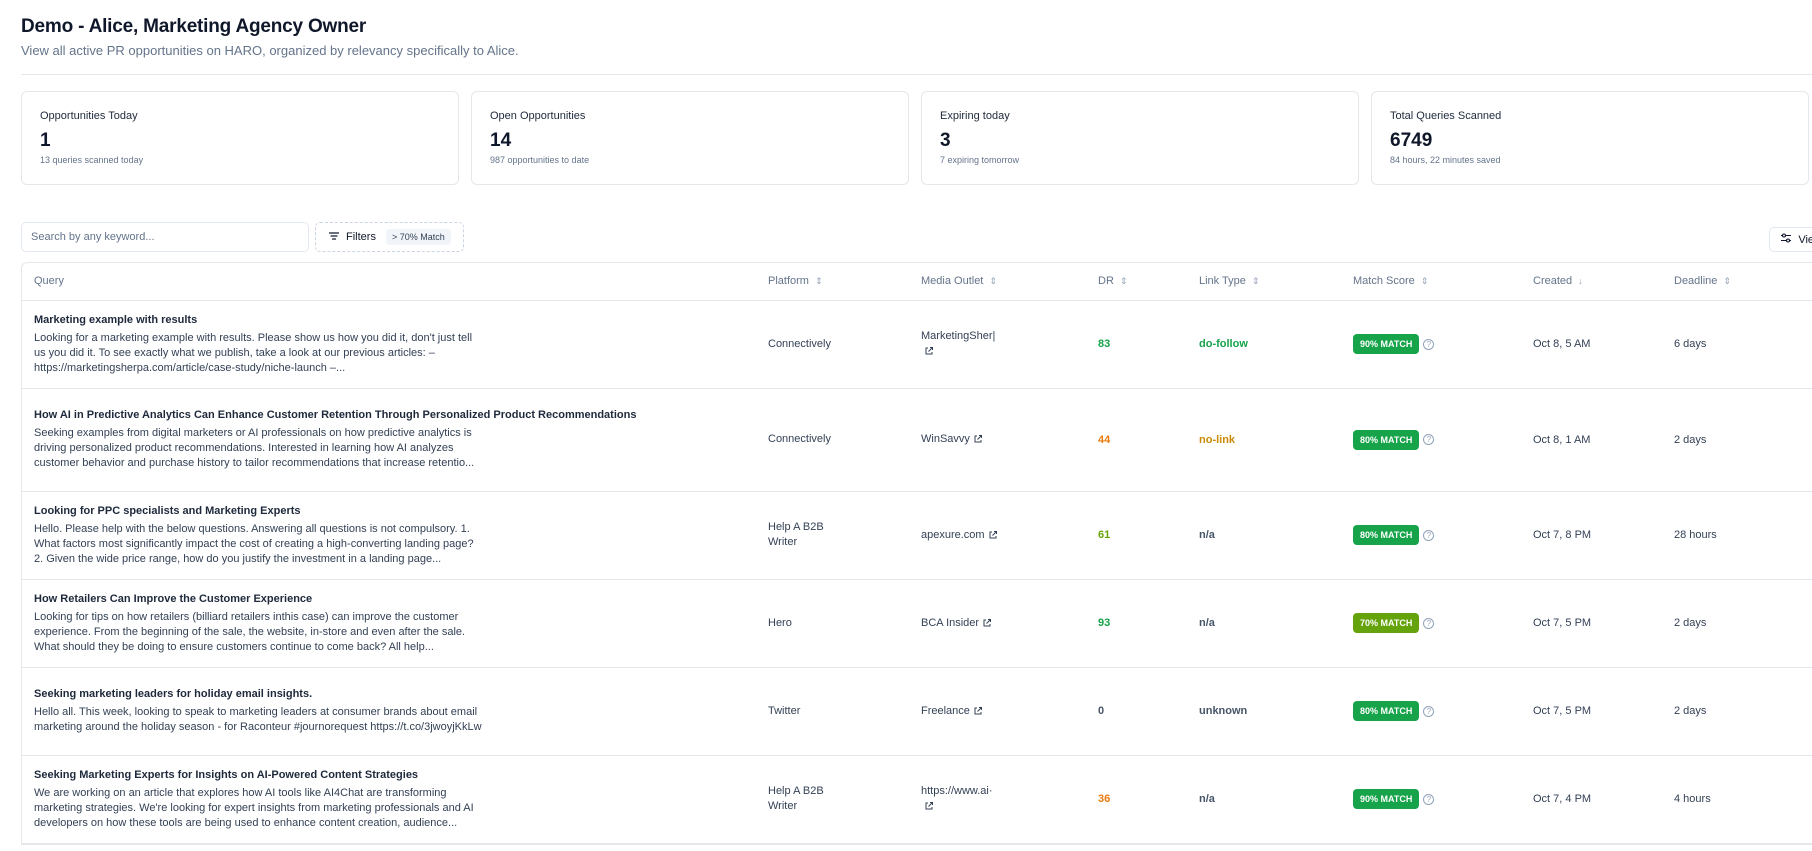  I want to click on filters-button: Filters > 70% Match, so click(389, 237).